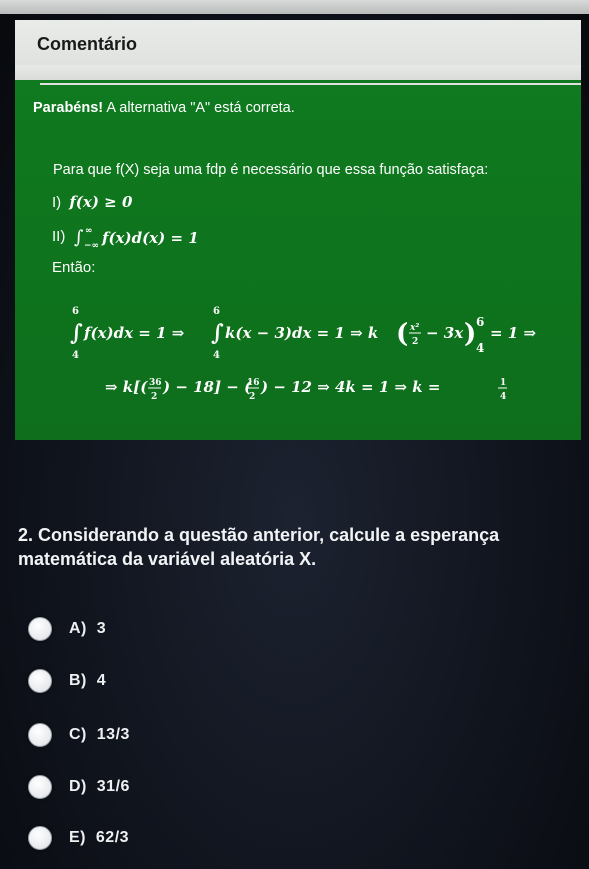 This screenshot has width=589, height=869. What do you see at coordinates (88, 628) in the screenshot?
I see `option-label: A) 3` at bounding box center [88, 628].